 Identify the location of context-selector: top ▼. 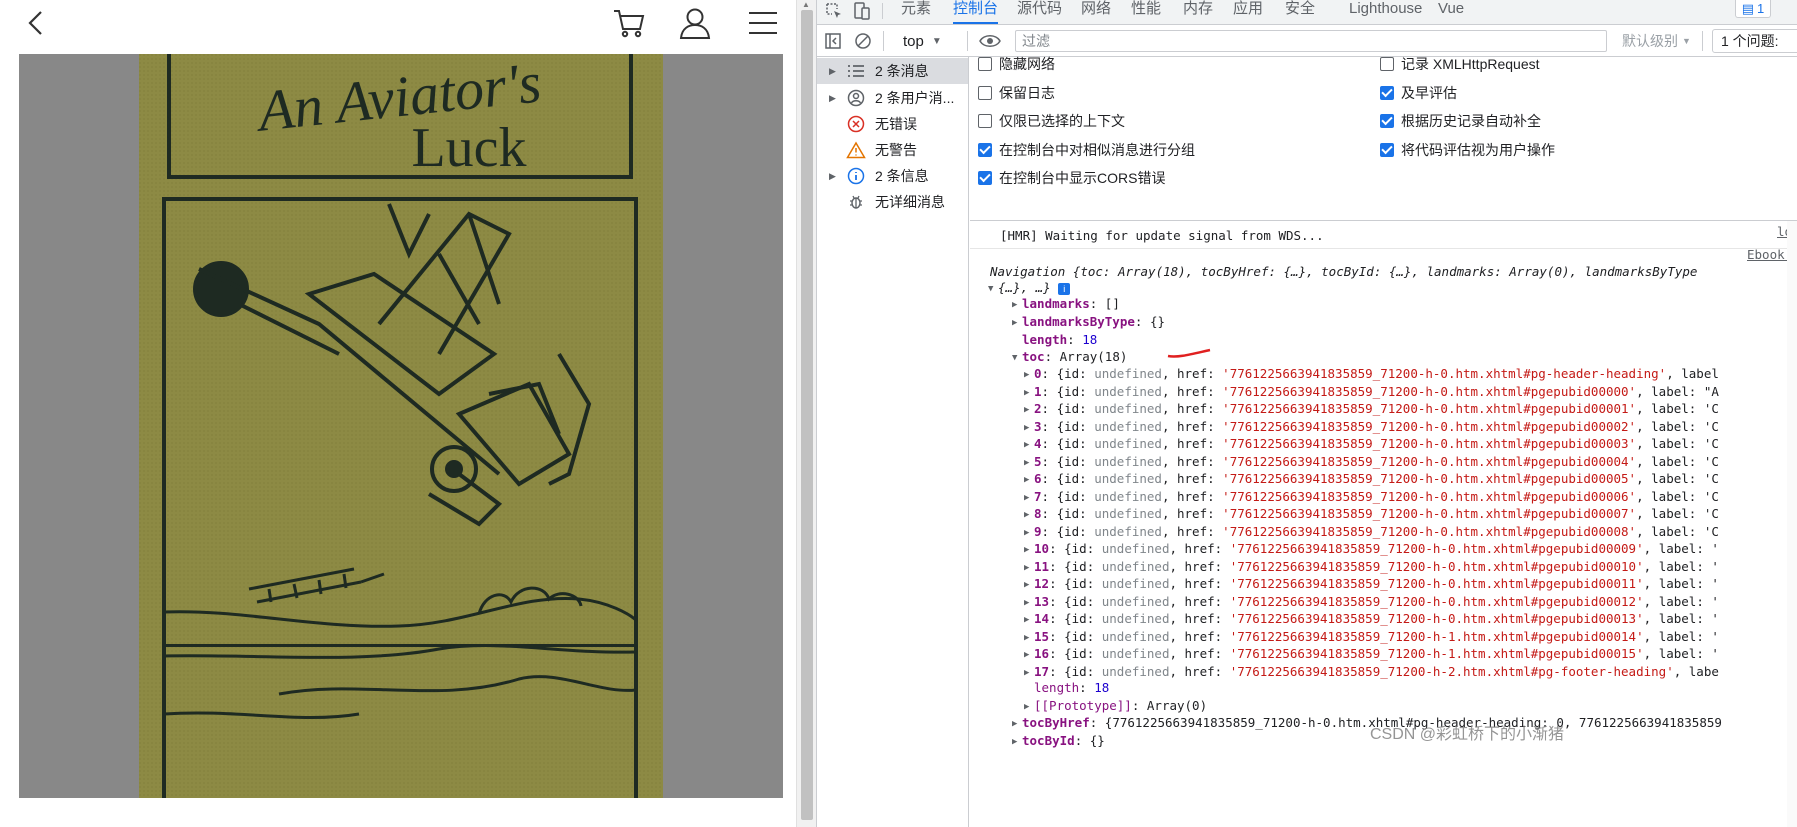
(922, 41).